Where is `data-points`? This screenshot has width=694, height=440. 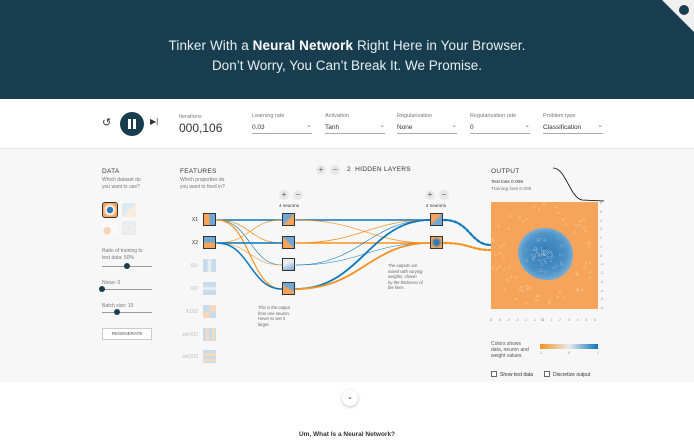
data-points is located at coordinates (541, 253).